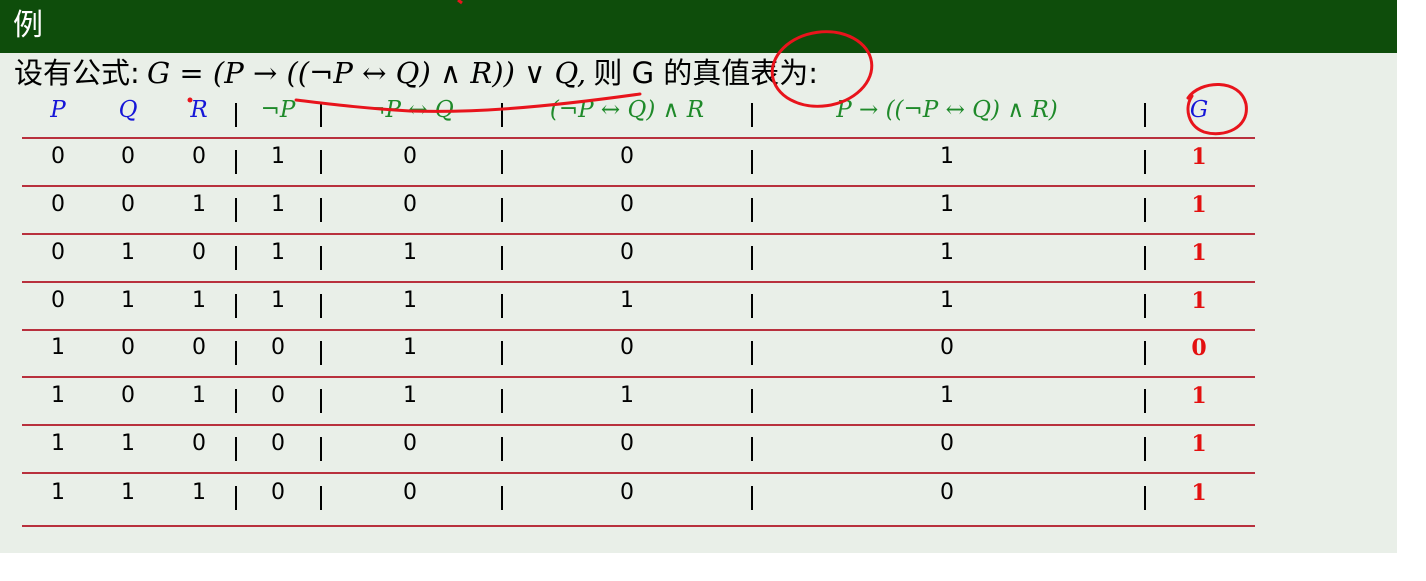 Image resolution: width=1426 pixels, height=581 pixels. Describe the element at coordinates (822, 69) in the screenshot. I see `circle-truth-table-mark` at that location.